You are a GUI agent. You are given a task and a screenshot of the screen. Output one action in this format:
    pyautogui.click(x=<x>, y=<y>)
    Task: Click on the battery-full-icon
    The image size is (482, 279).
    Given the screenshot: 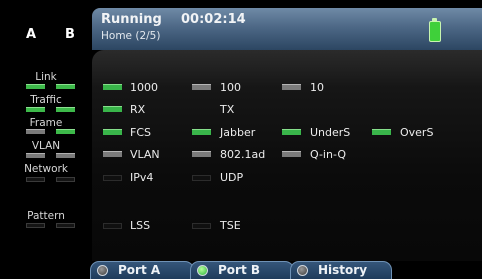 What is the action you would take?
    pyautogui.click(x=435, y=31)
    